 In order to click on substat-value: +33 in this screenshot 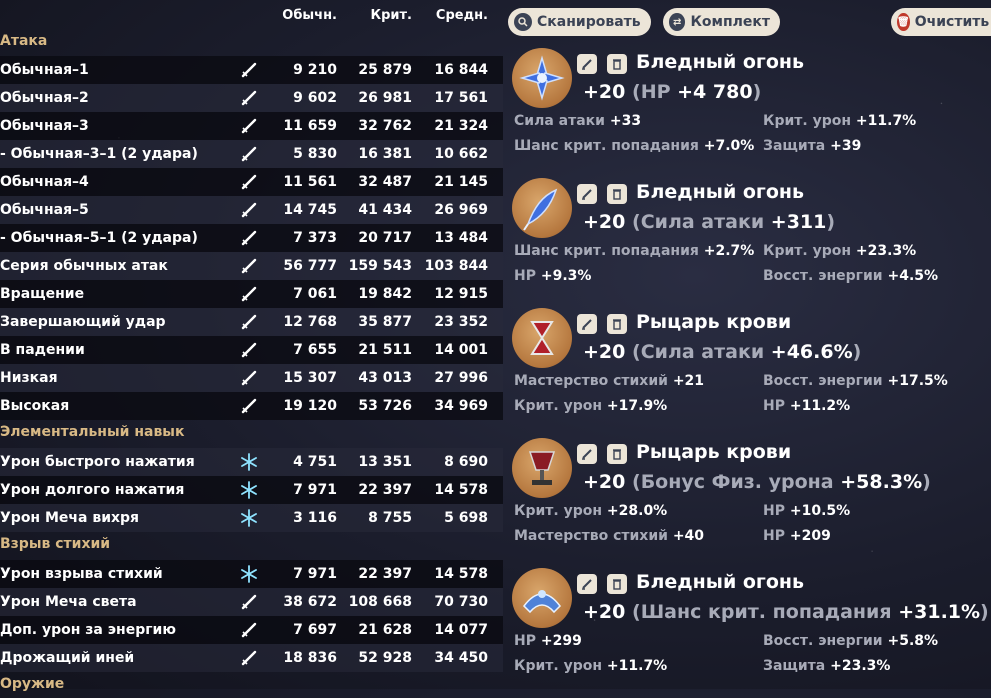, I will do `click(625, 121)`.